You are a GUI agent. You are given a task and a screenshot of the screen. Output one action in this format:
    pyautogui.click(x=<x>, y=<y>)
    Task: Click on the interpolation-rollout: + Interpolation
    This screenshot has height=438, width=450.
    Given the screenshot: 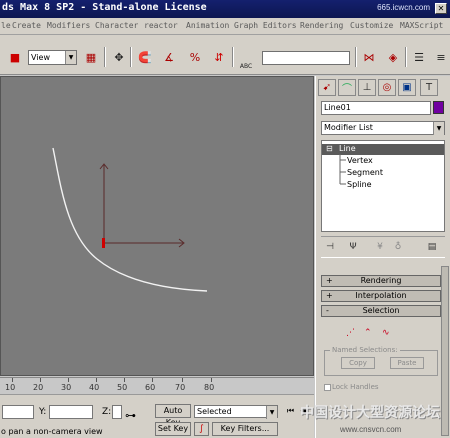 What is the action you would take?
    pyautogui.click(x=381, y=296)
    